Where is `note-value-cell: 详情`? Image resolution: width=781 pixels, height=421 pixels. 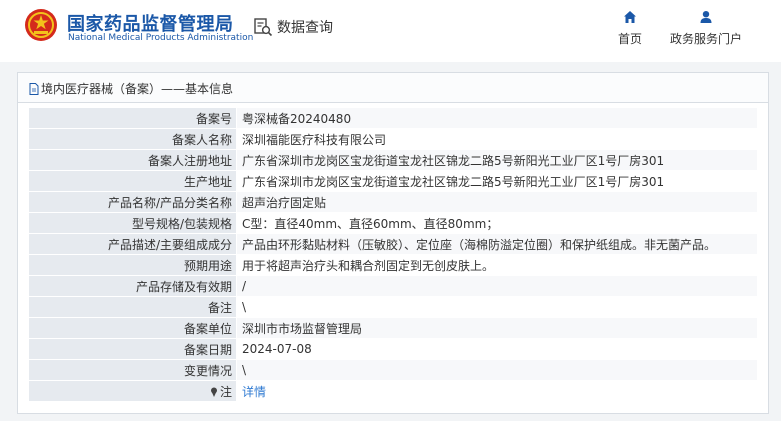 note-value-cell: 详情 is located at coordinates (496, 391).